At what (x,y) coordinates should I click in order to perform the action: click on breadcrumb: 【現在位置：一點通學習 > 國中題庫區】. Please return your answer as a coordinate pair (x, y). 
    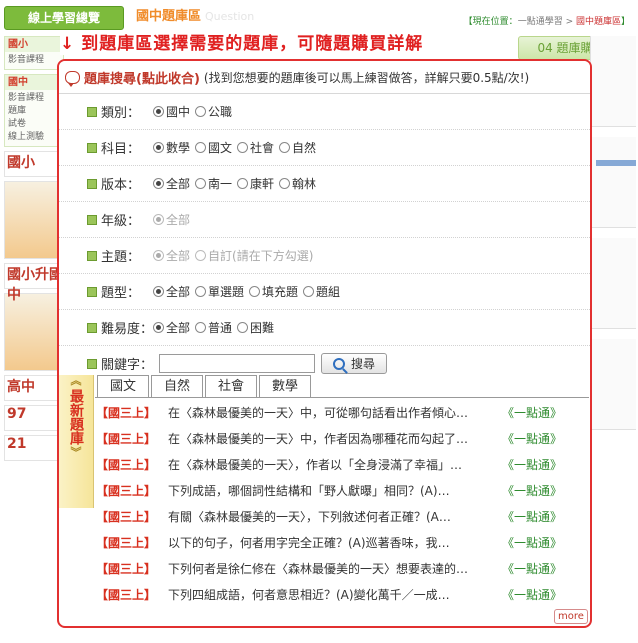
    Looking at the image, I should click on (547, 20).